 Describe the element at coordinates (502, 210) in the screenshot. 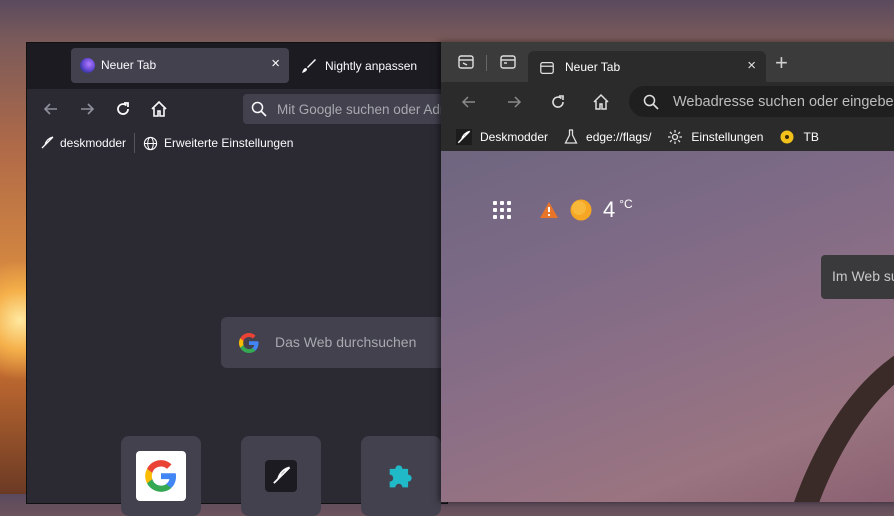

I see `app-launcher-icon` at that location.